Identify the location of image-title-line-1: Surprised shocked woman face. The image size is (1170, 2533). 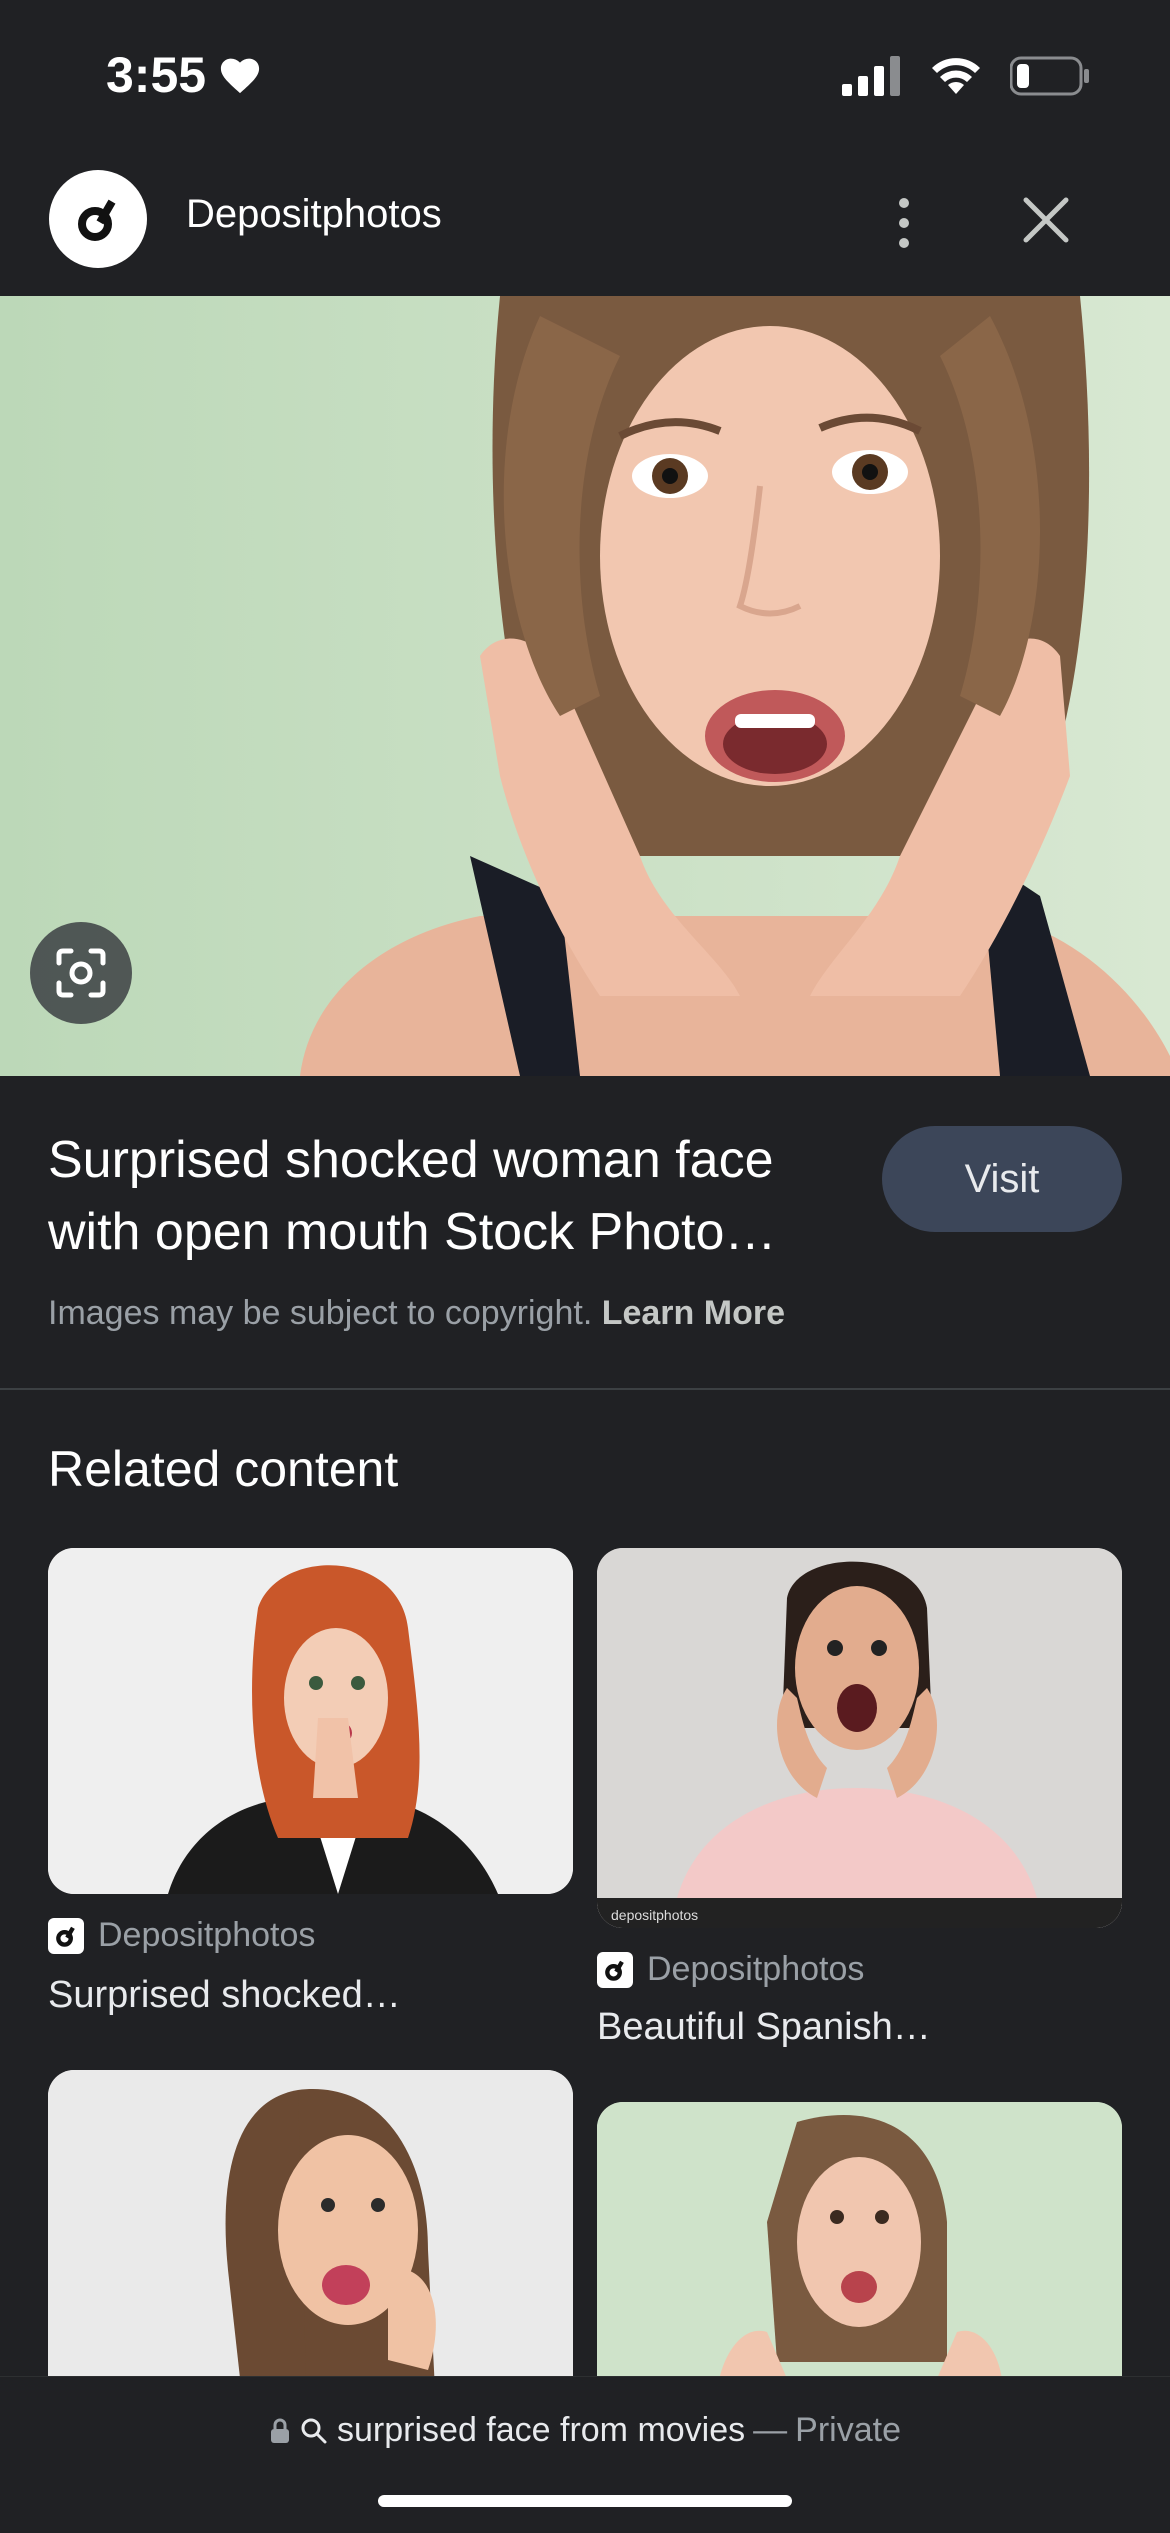
(411, 1160).